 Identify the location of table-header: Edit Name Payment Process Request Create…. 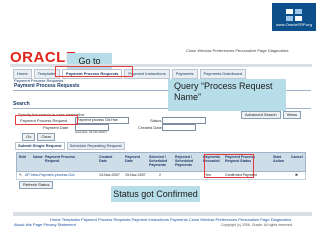
(161, 162).